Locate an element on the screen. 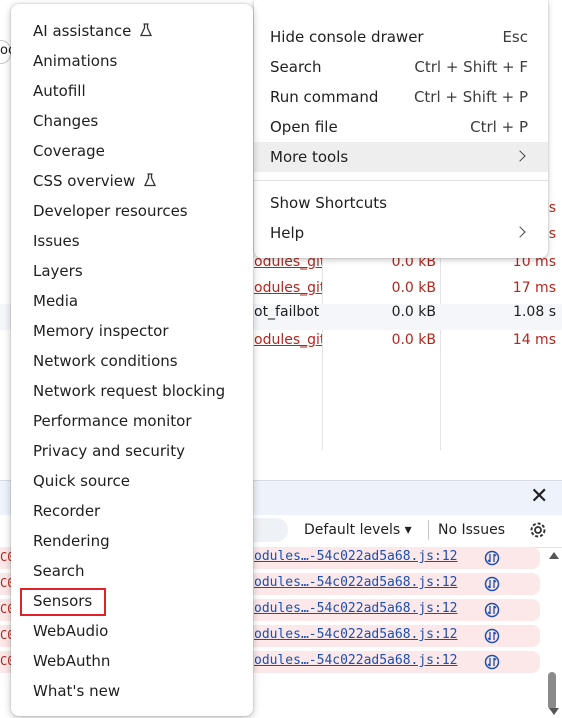 This screenshot has width=562, height=718. request-time: 1.08 s is located at coordinates (534, 312).